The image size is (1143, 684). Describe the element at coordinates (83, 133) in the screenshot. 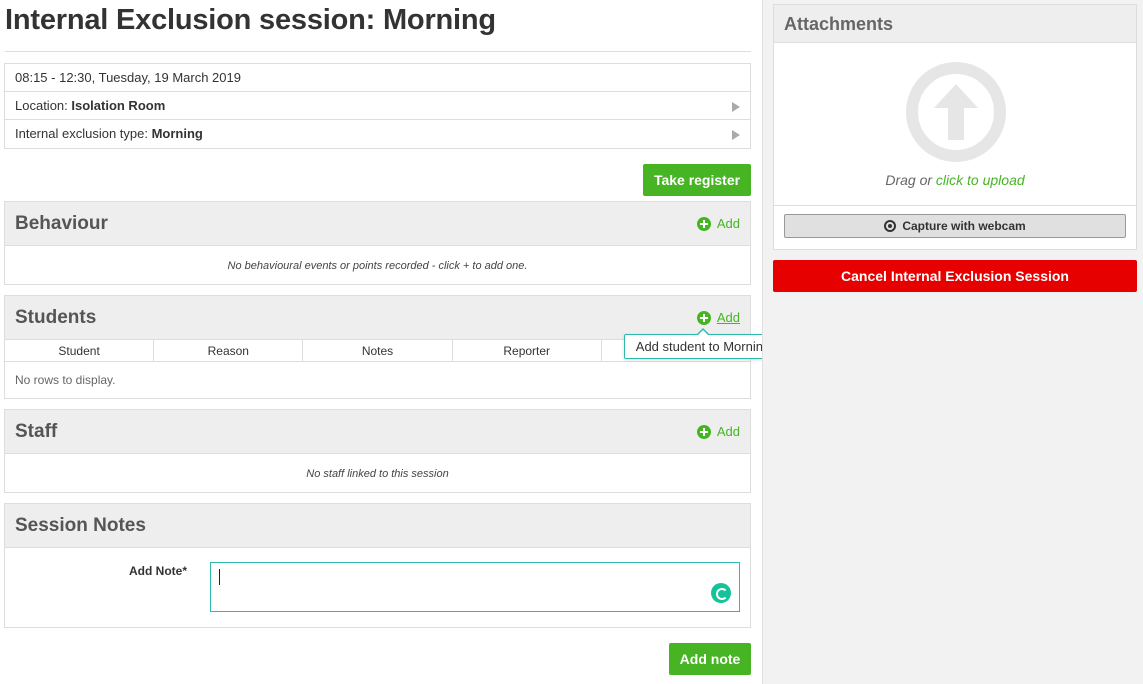

I see `type-label: Internal exclusion type:` at that location.